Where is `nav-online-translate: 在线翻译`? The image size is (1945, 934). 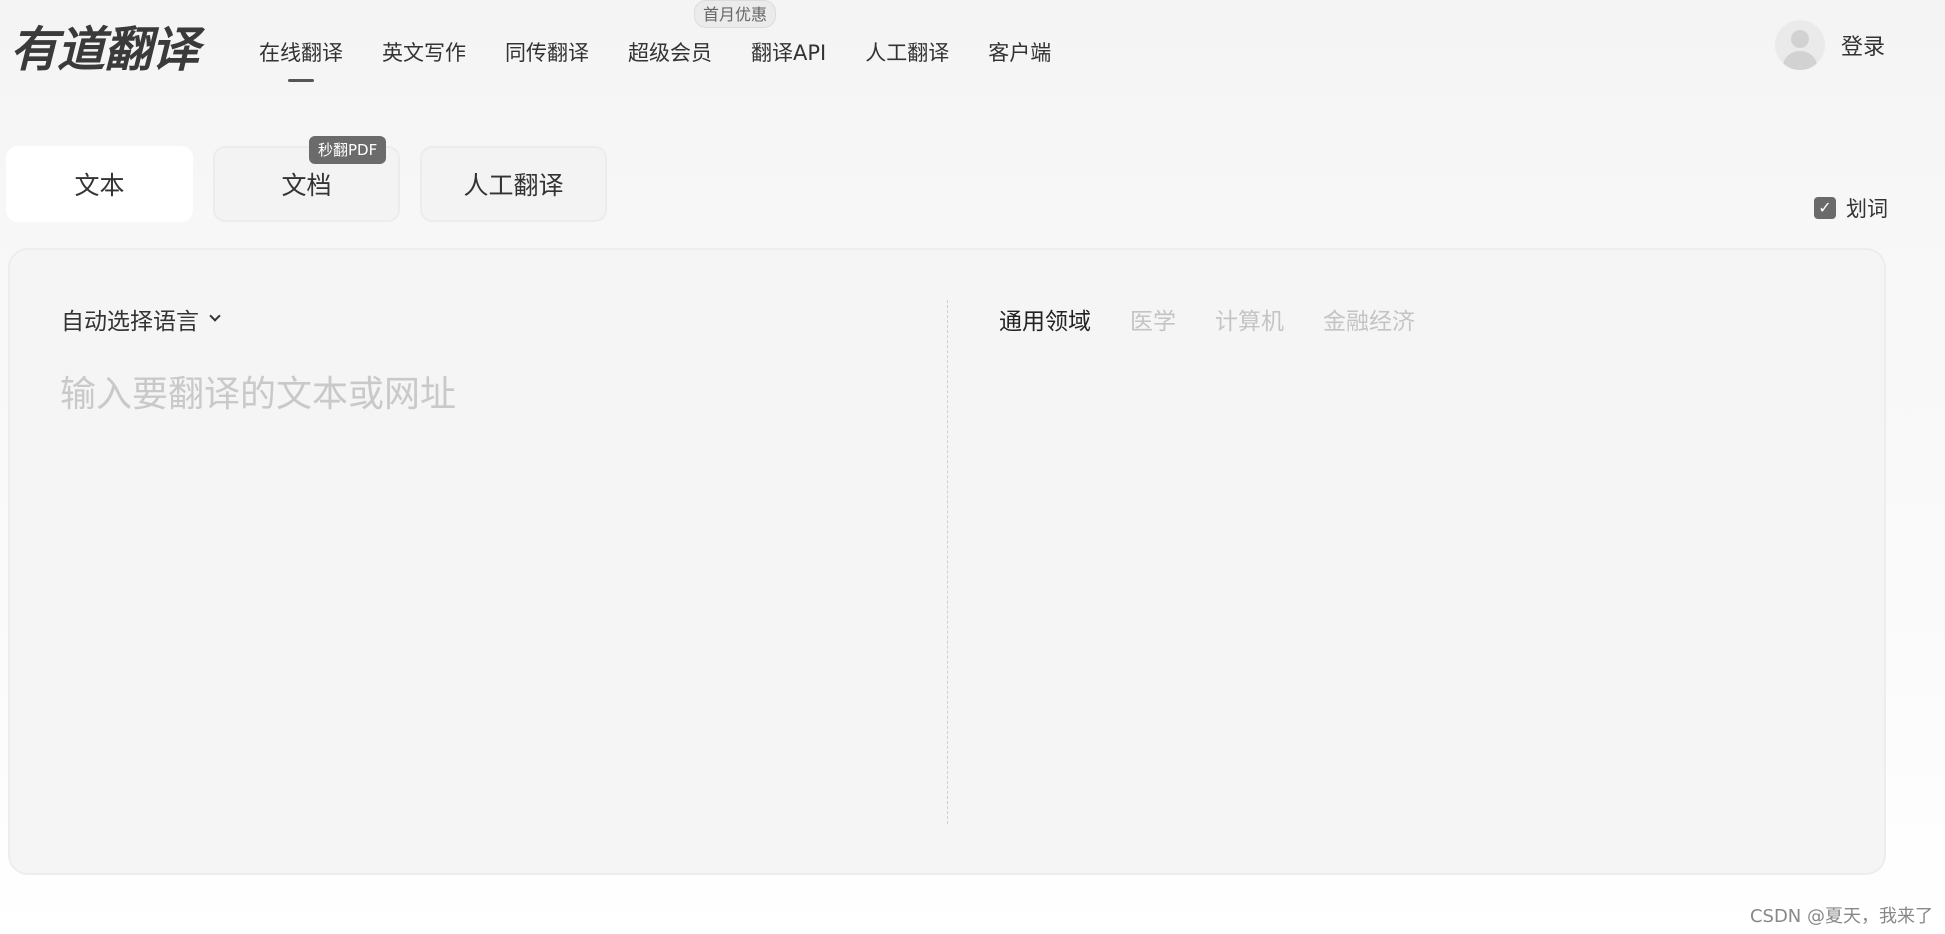
nav-online-translate: 在线翻译 is located at coordinates (301, 59).